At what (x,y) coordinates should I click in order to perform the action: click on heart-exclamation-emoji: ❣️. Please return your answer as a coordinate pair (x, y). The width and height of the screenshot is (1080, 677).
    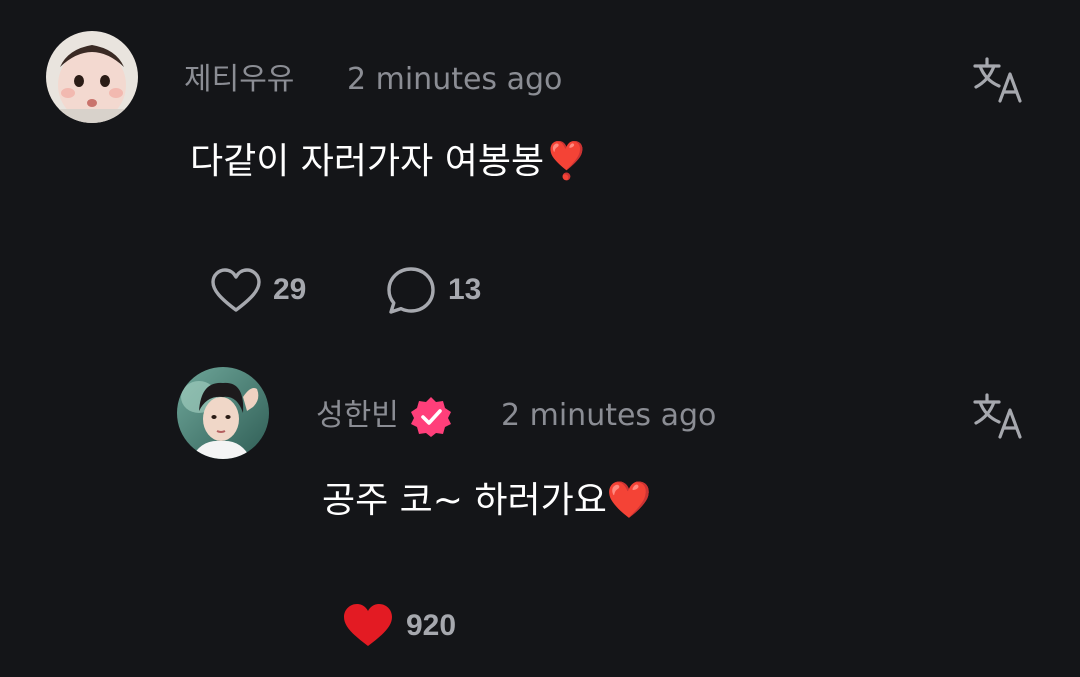
    Looking at the image, I should click on (566, 161).